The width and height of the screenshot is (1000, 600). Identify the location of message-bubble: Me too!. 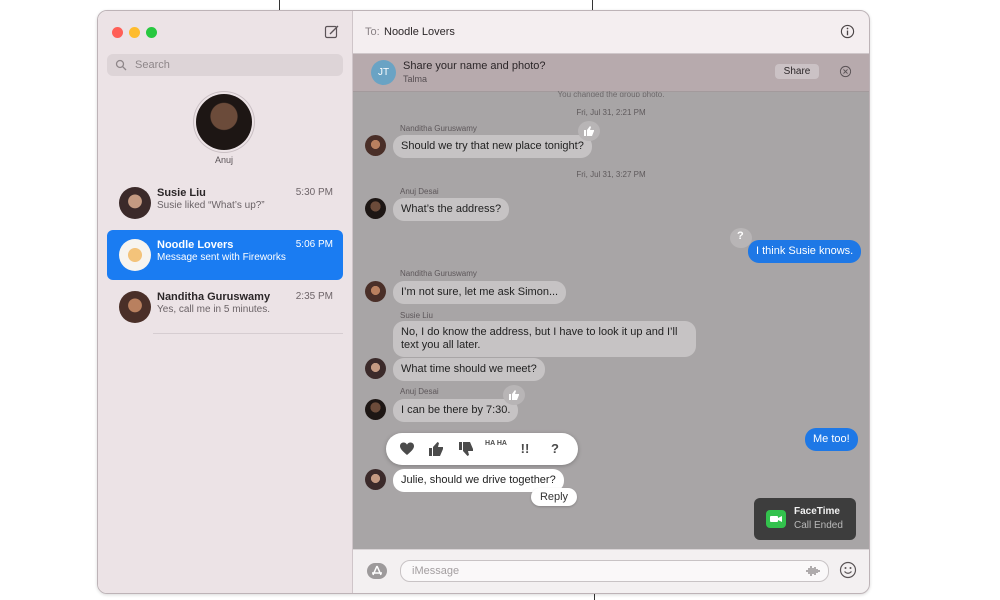
(831, 439).